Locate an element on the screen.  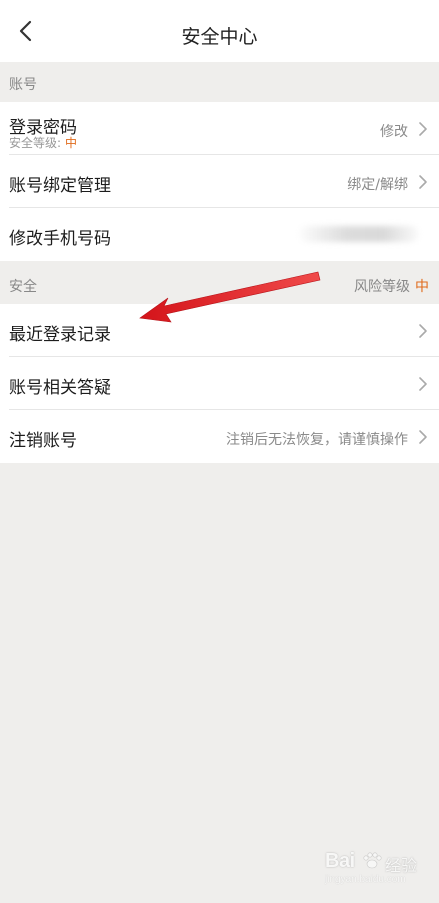
row-label: 注销账号 is located at coordinates (43, 441).